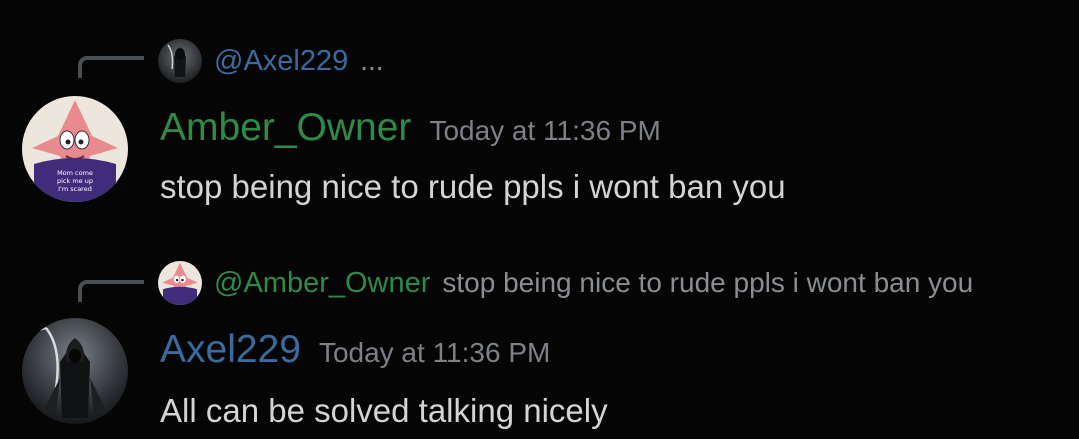  Describe the element at coordinates (384, 410) in the screenshot. I see `message-text: All can be solved talking nicely` at that location.